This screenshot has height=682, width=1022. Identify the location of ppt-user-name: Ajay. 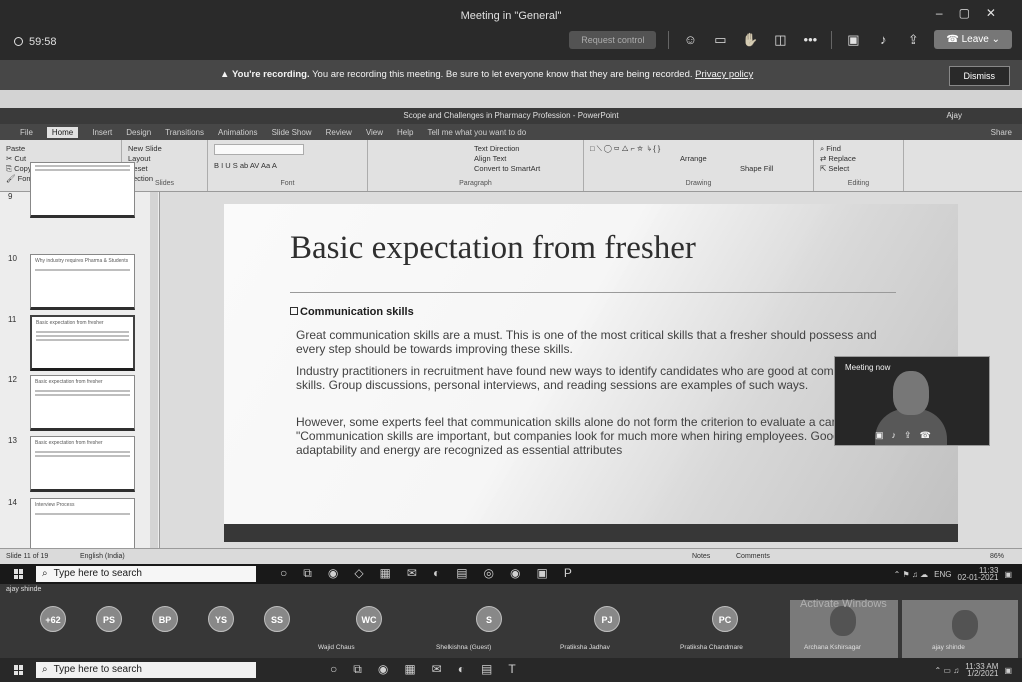
(954, 116).